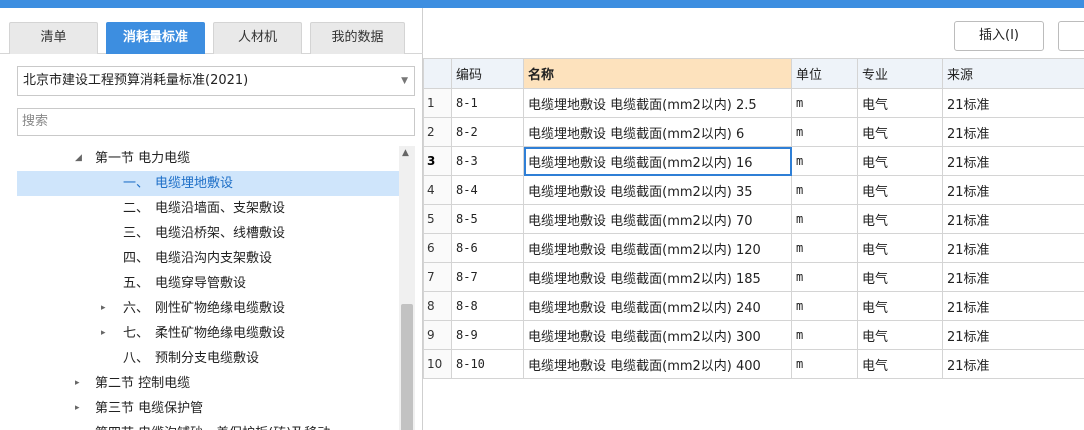 The width and height of the screenshot is (1084, 430). What do you see at coordinates (657, 161) in the screenshot?
I see `name-cell: 电缆埋地敷设 电缆截面(mm2以内) 16` at bounding box center [657, 161].